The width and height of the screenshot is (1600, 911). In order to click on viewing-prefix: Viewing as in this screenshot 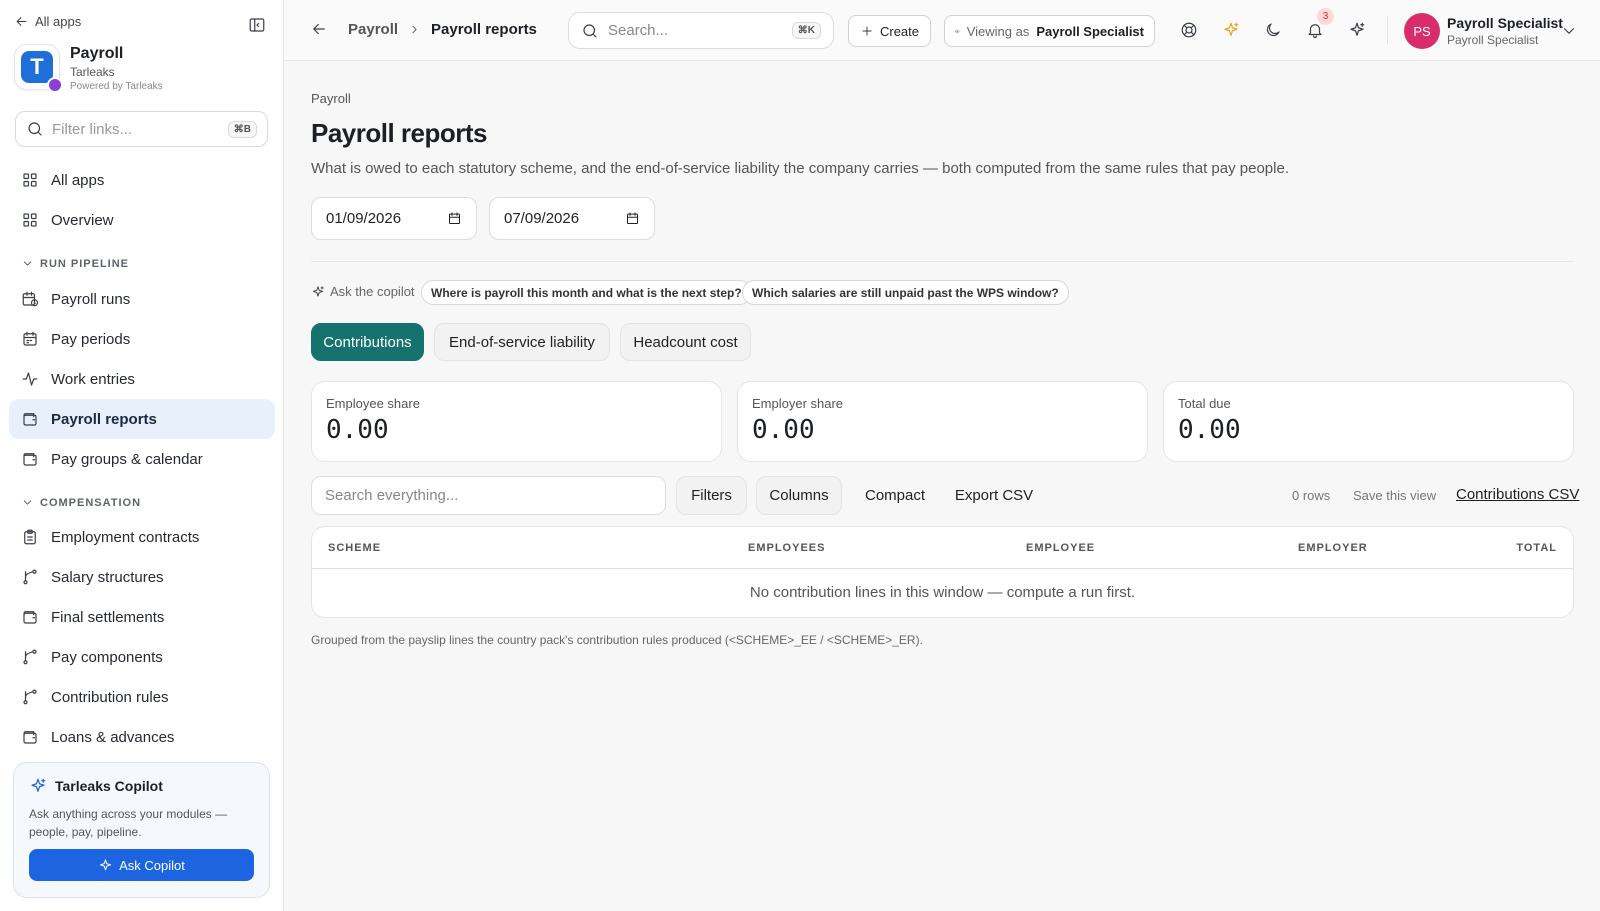, I will do `click(998, 31)`.